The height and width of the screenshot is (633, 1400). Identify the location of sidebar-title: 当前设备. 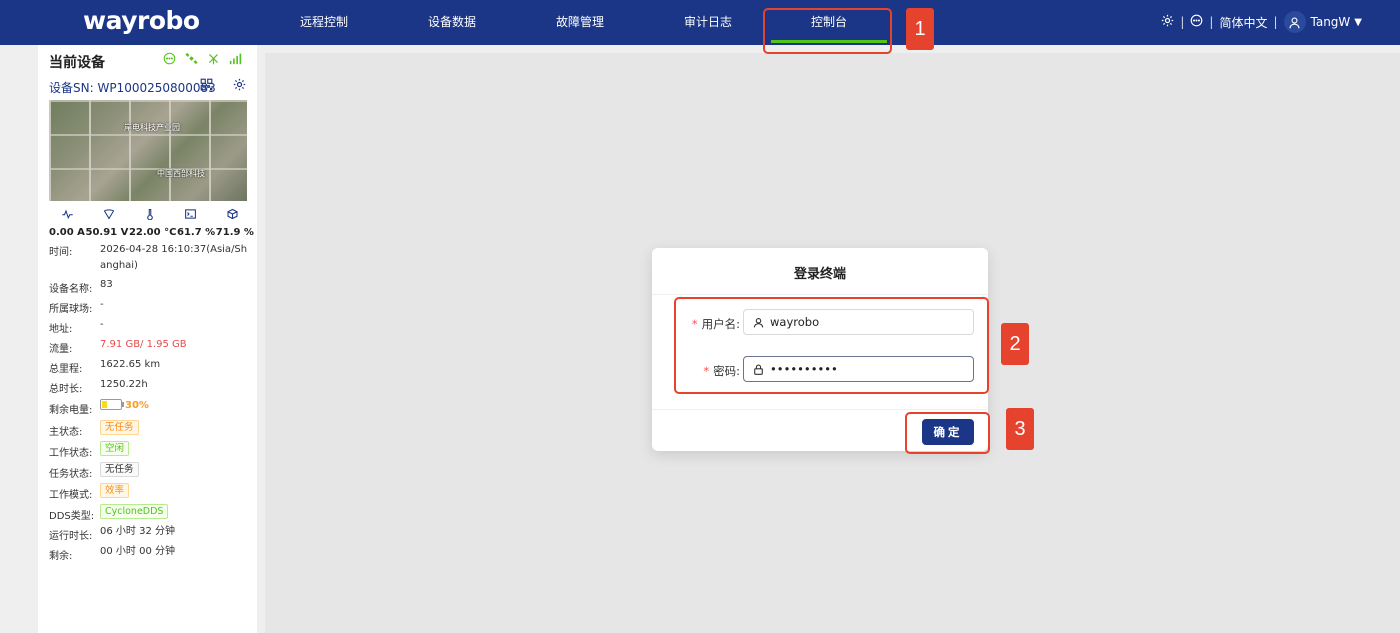
(77, 63).